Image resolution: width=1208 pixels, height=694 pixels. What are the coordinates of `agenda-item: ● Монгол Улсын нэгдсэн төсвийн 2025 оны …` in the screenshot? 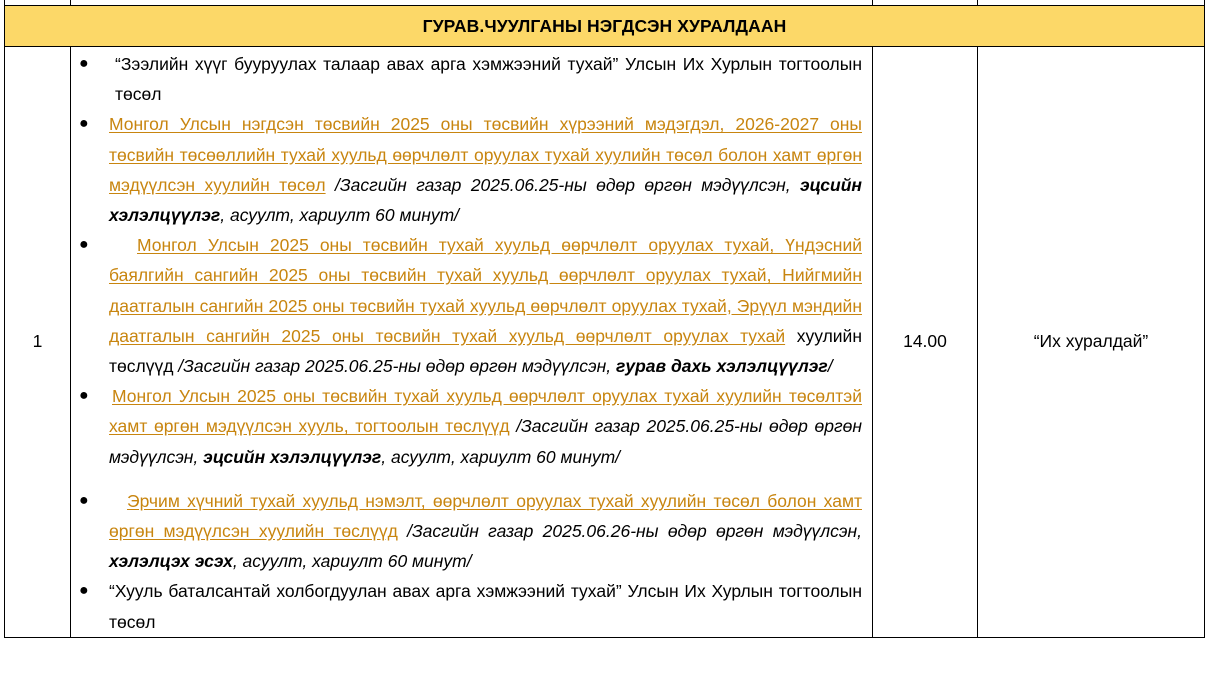 It's located at (470, 169).